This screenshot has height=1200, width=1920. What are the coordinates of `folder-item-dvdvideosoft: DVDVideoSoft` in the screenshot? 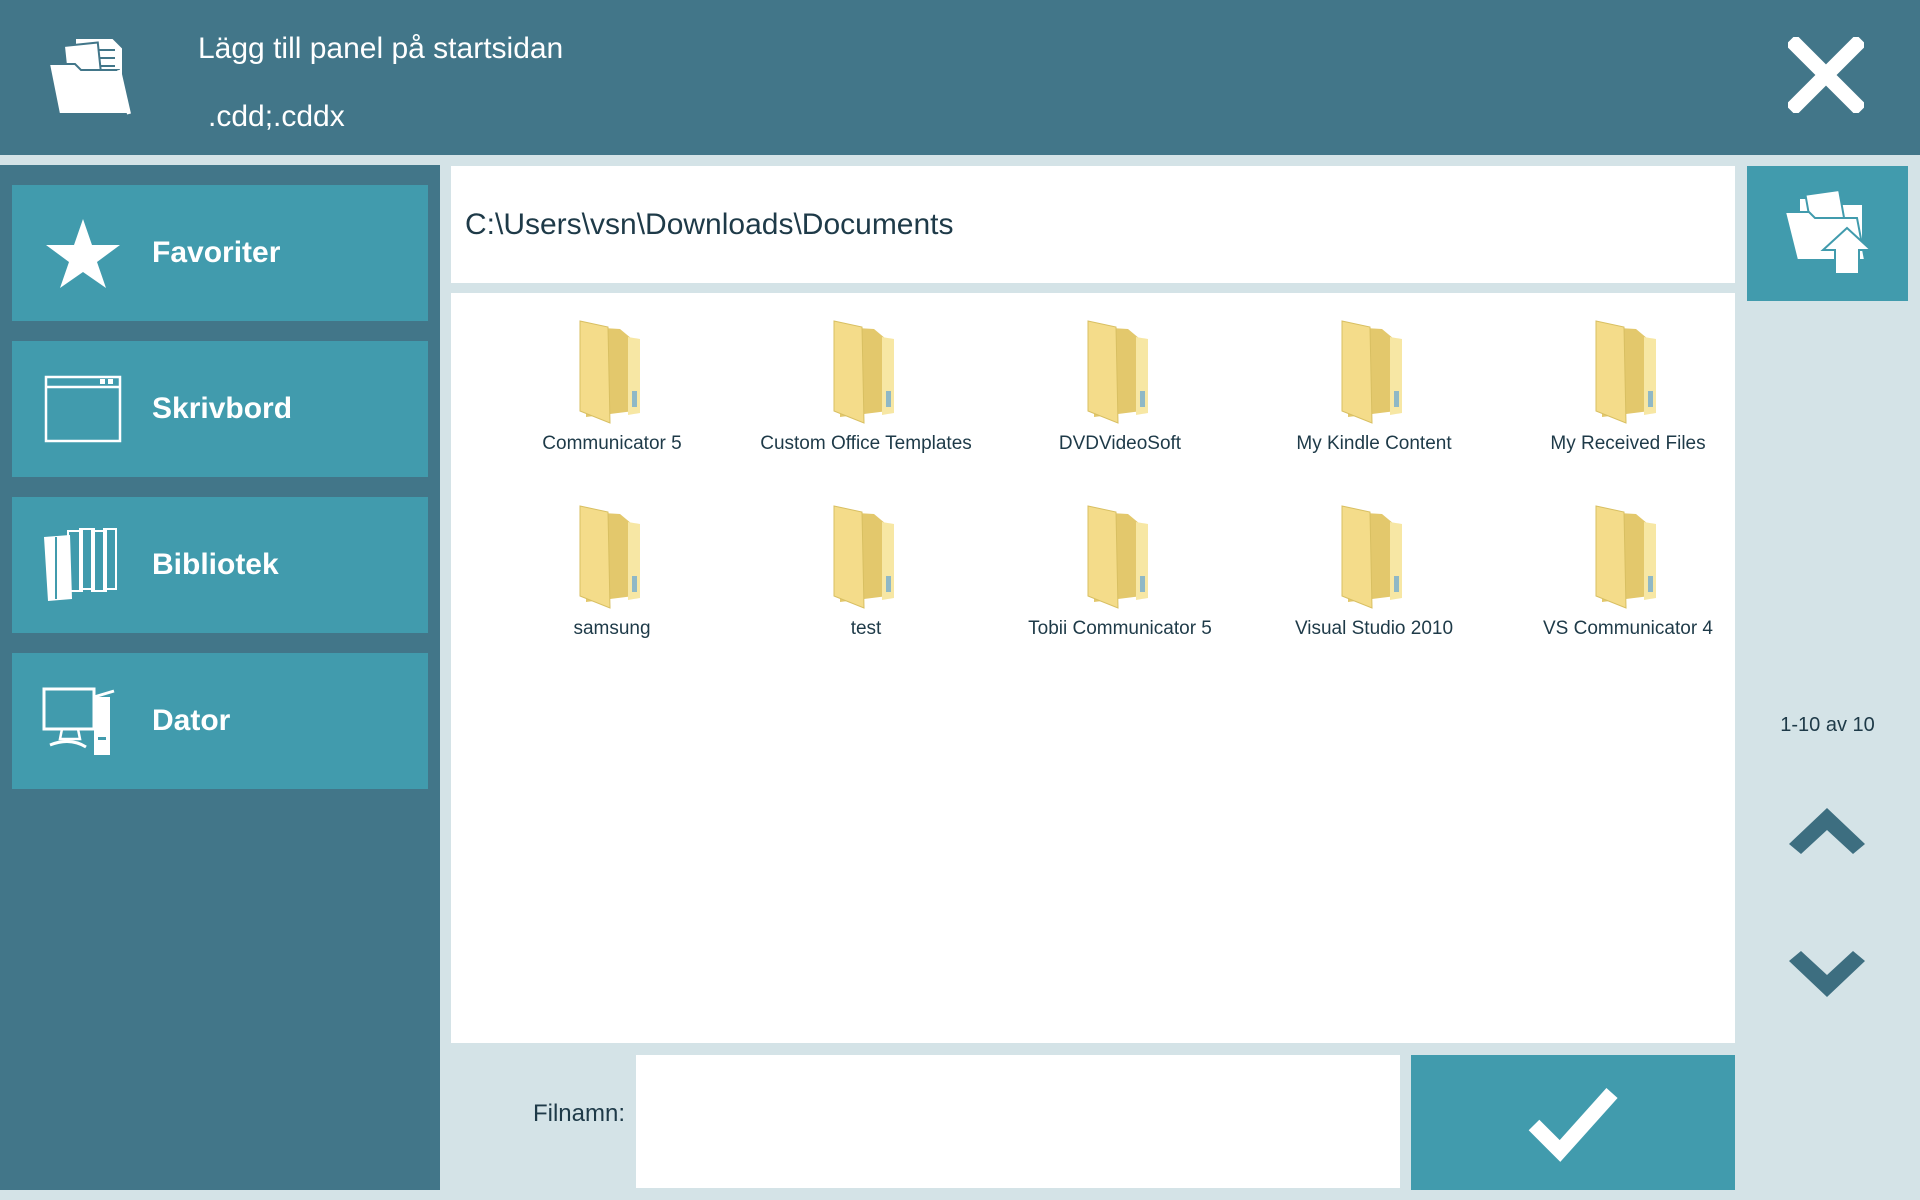 It's located at (1120, 385).